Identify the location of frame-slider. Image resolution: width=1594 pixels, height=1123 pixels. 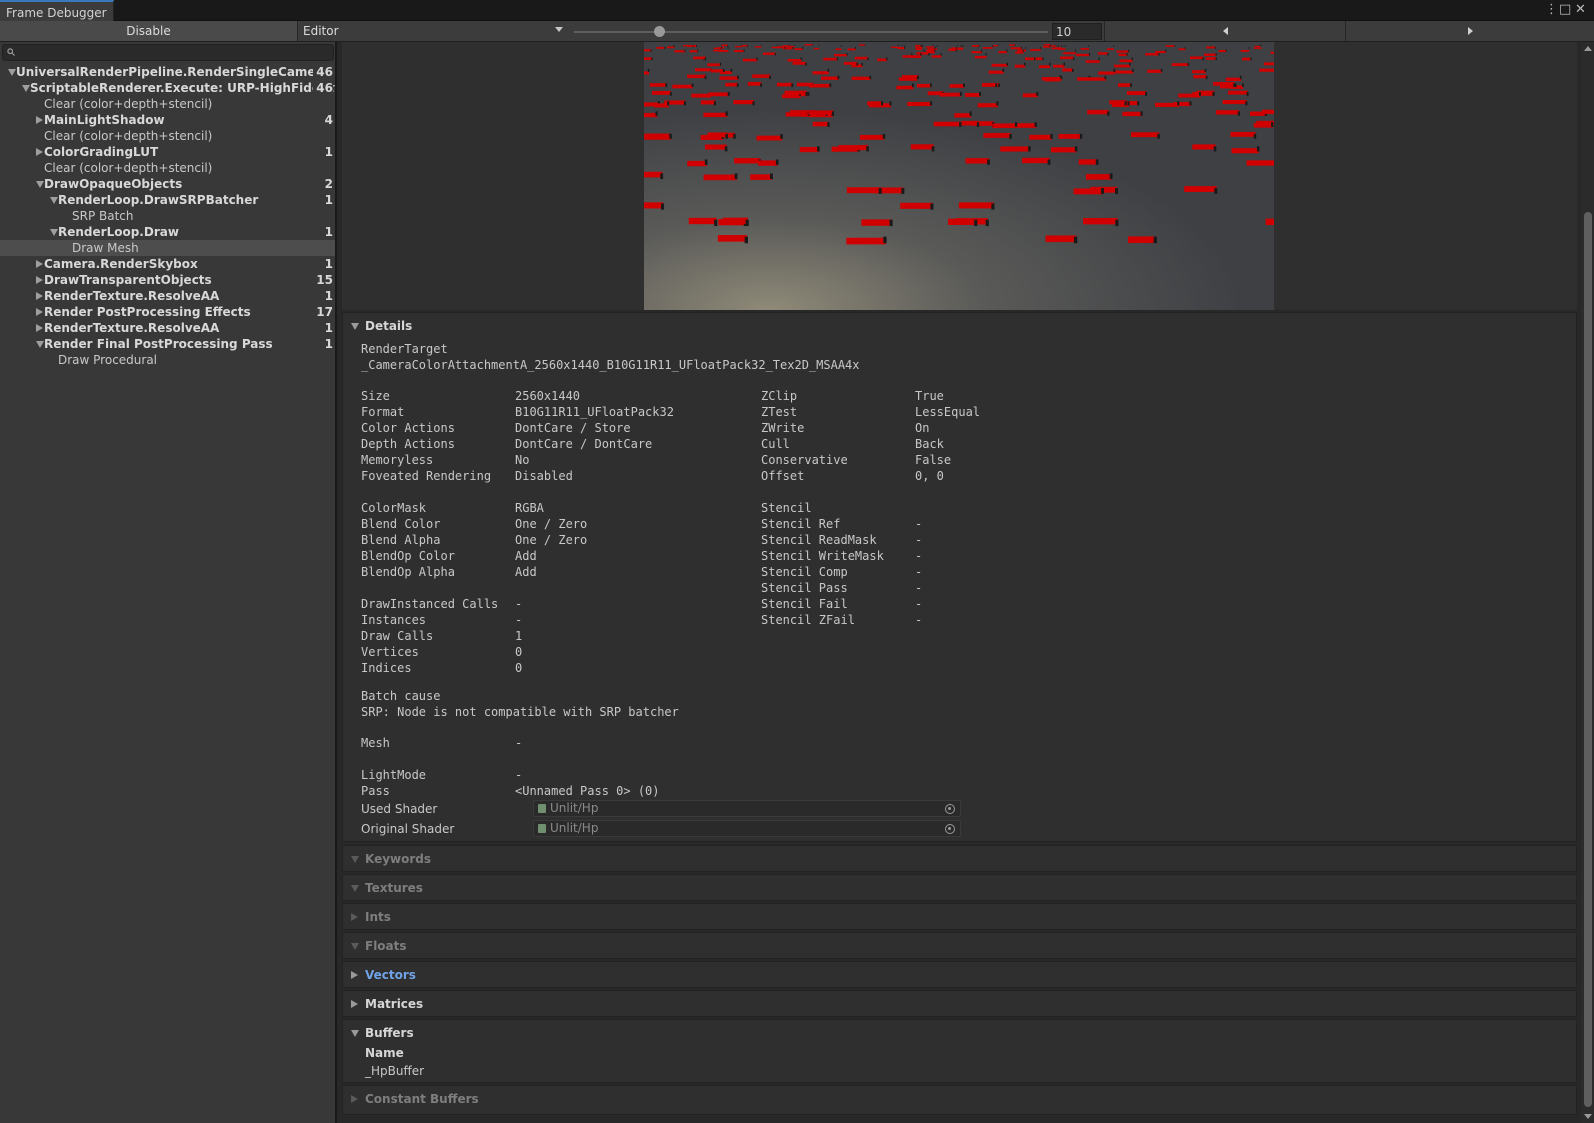
(811, 32).